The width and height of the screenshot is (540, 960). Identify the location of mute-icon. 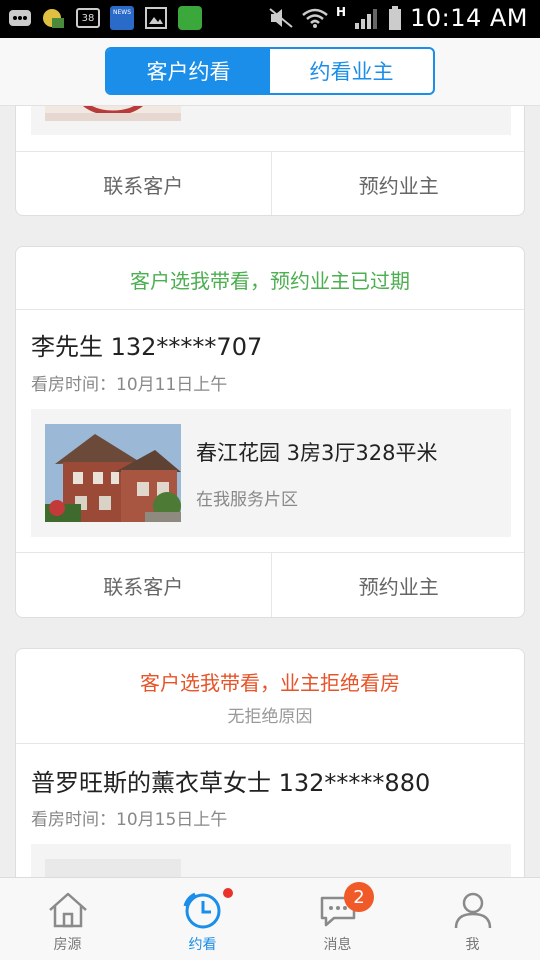
(281, 18).